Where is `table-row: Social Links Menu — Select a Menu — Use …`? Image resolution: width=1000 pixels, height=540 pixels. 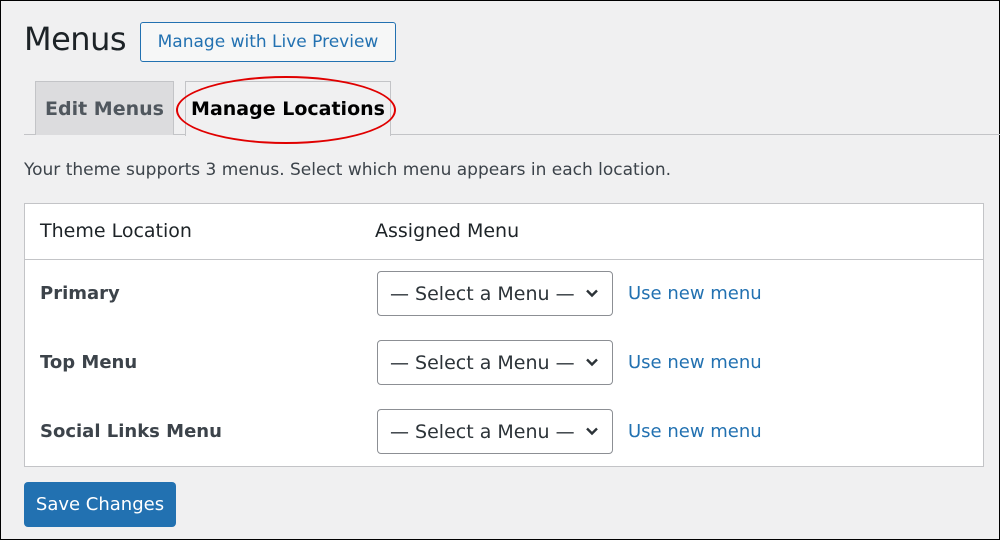 table-row: Social Links Menu — Select a Menu — Use … is located at coordinates (504, 431).